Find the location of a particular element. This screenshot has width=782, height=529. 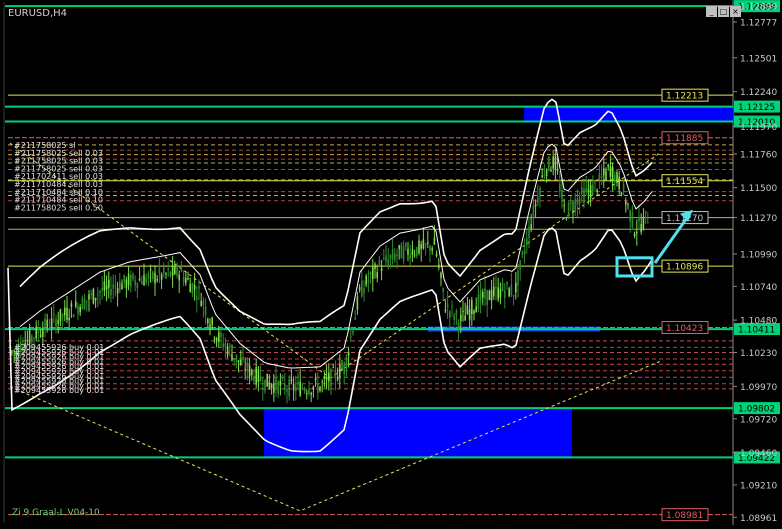

chart-title: EURUSD,H4 is located at coordinates (37, 13).